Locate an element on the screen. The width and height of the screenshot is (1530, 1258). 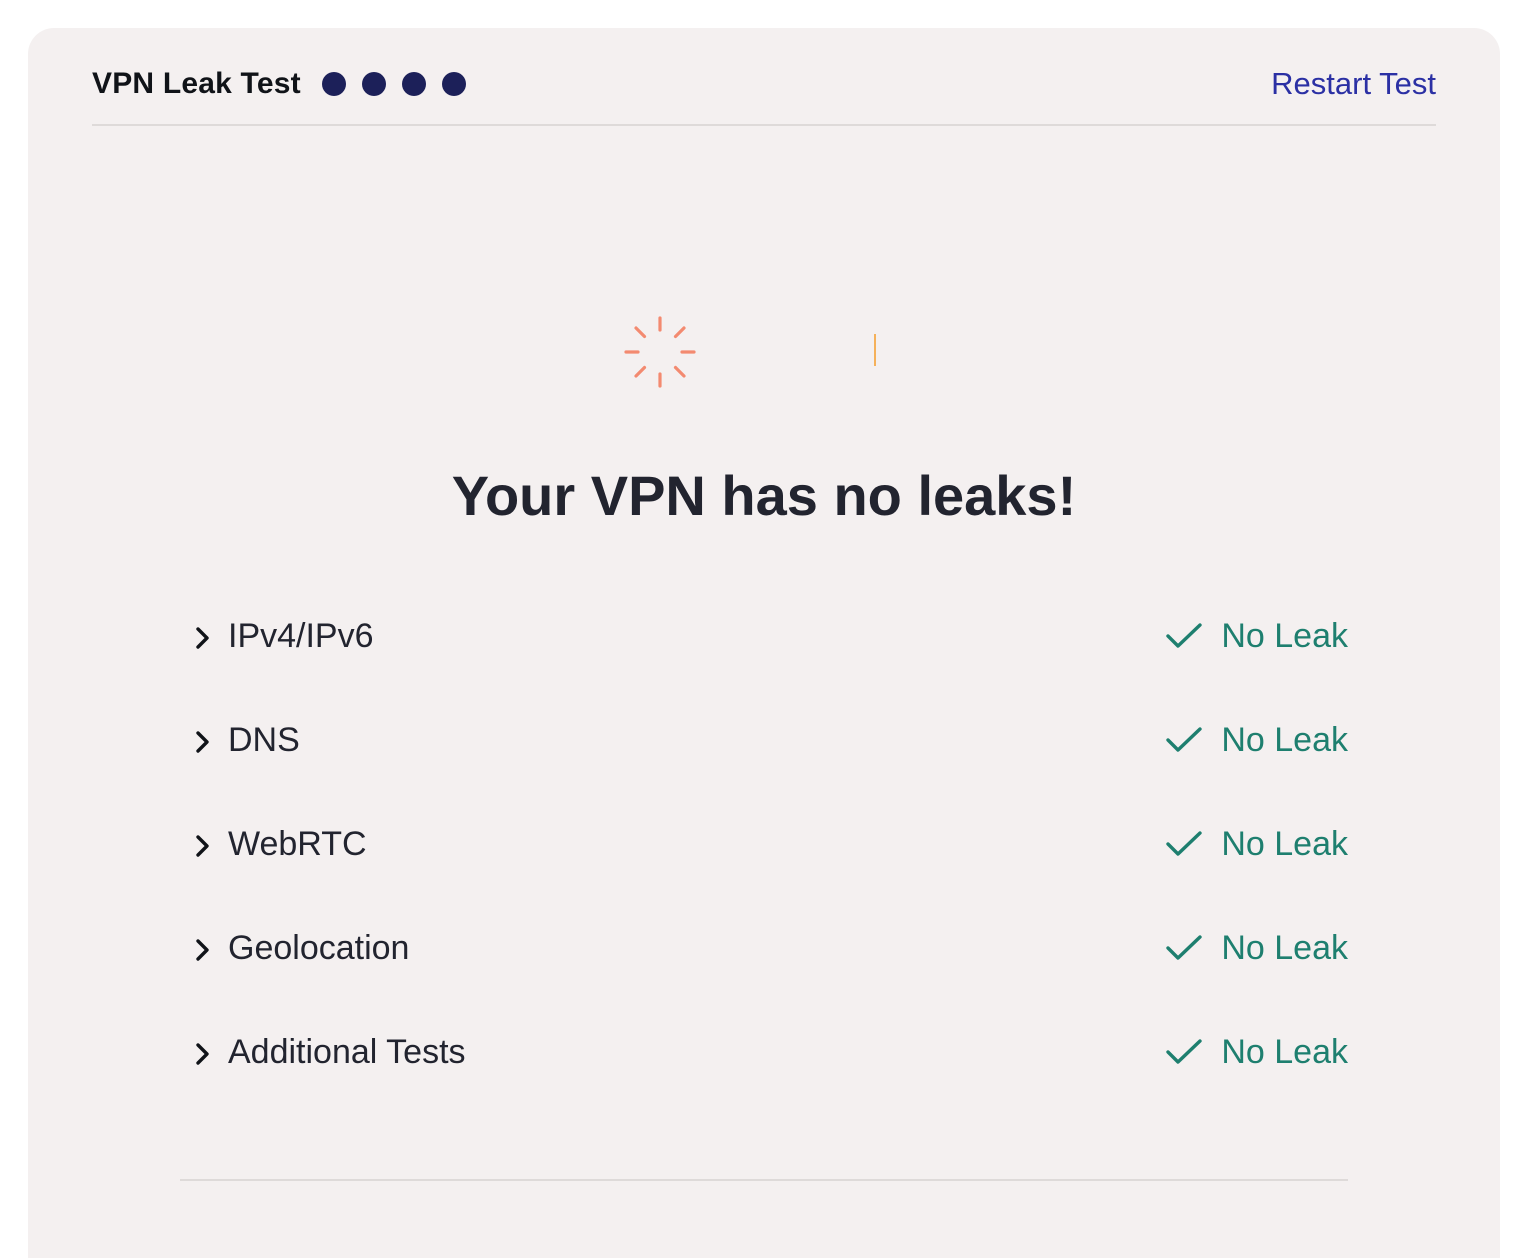
result-row-ipv4-ipv6: IPv4/IPv6 No Leak is located at coordinates (770, 636).